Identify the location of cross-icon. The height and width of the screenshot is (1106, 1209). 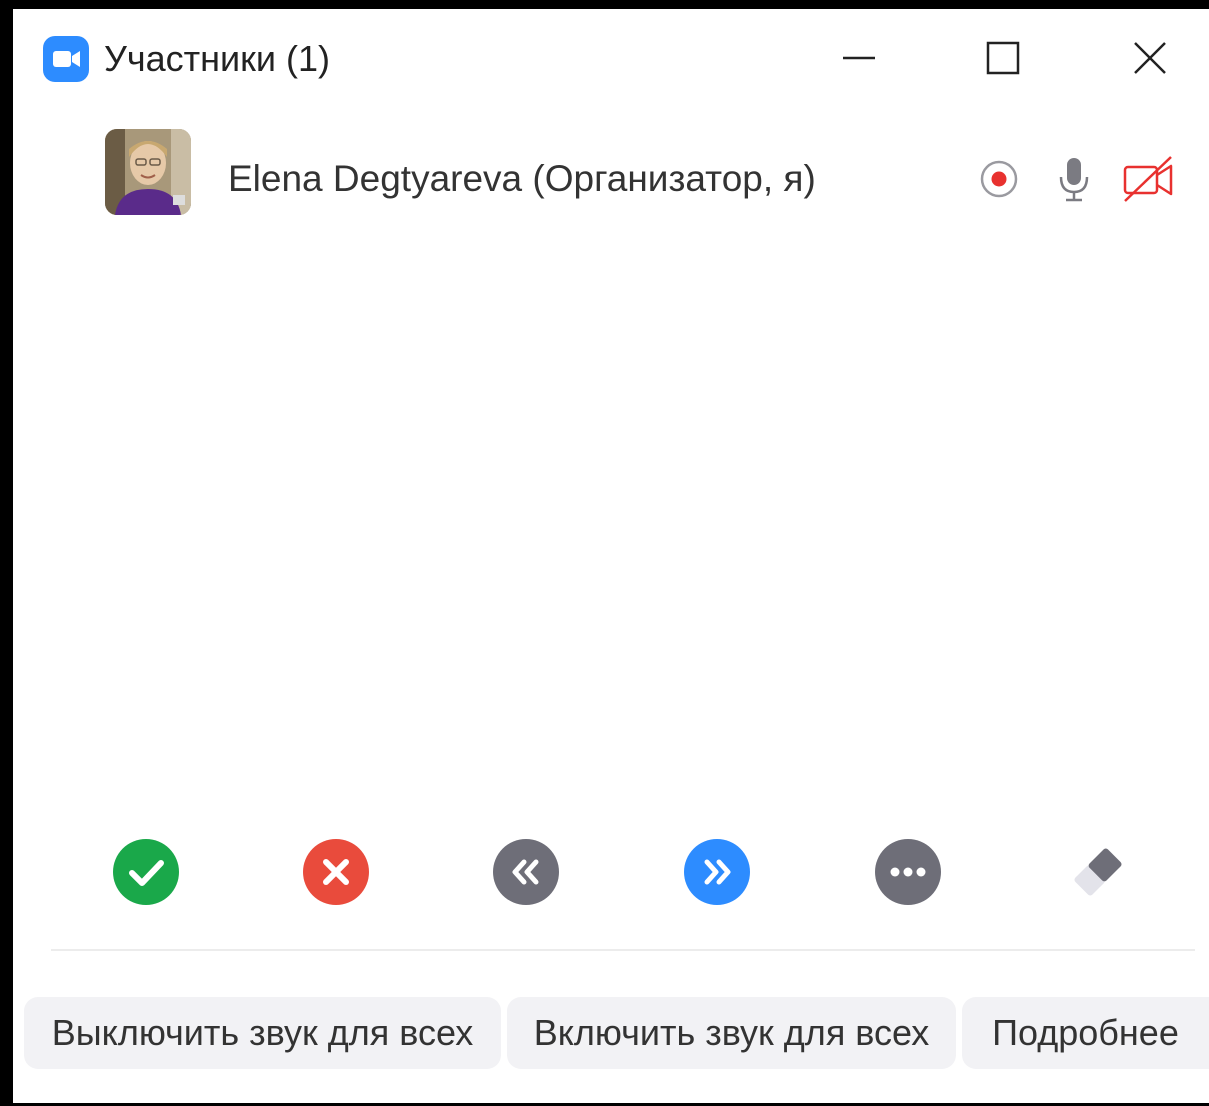
(336, 872).